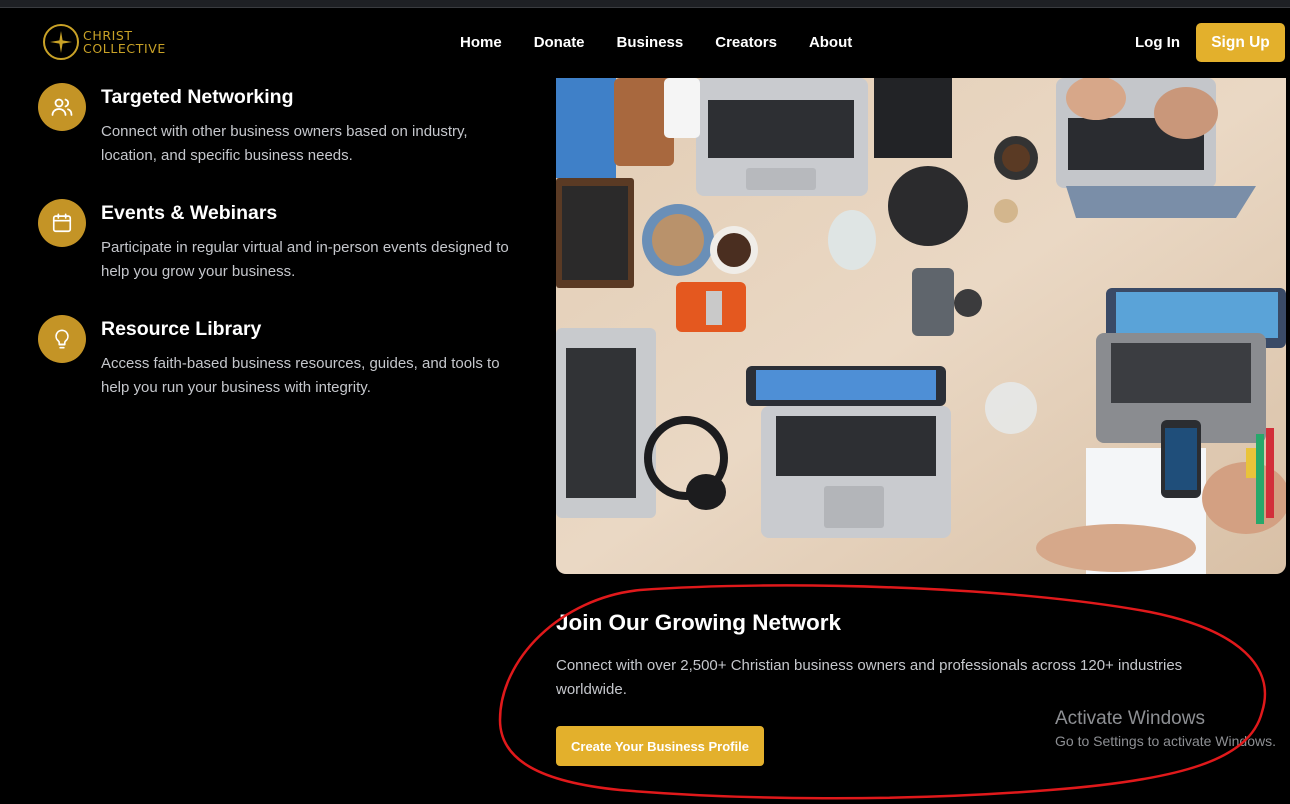 Image resolution: width=1290 pixels, height=804 pixels. Describe the element at coordinates (181, 329) in the screenshot. I see `feature-title: Resource Library` at that location.